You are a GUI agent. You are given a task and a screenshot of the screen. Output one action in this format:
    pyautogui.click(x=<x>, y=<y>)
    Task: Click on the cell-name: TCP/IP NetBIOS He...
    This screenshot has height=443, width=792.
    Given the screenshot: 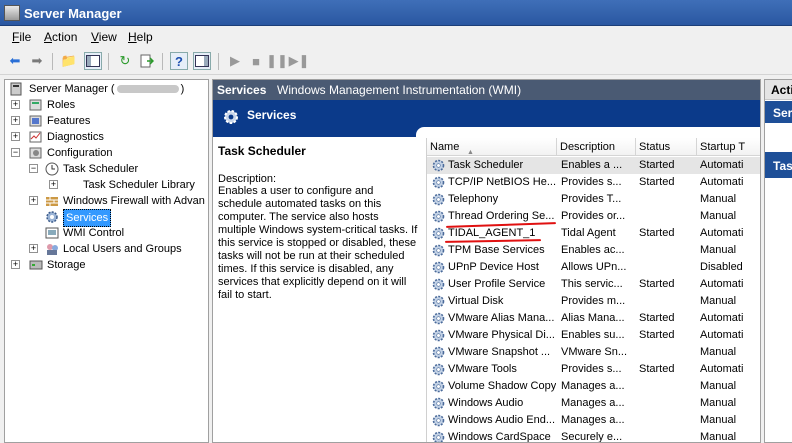 What is the action you would take?
    pyautogui.click(x=502, y=182)
    